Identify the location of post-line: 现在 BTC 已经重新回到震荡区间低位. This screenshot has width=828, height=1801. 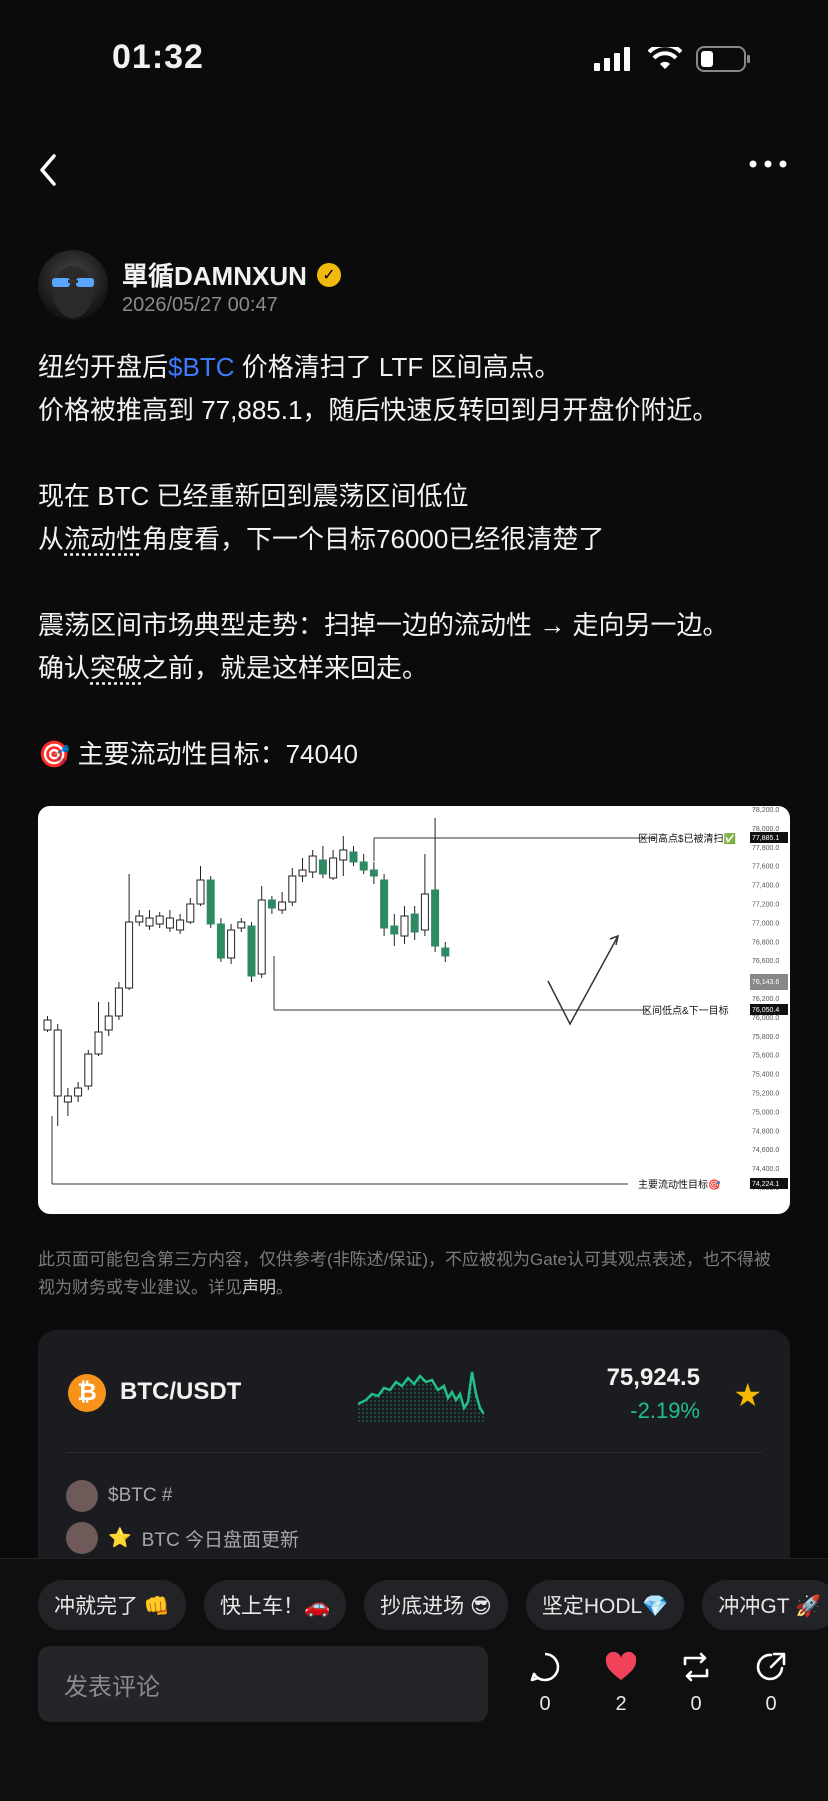
(253, 496).